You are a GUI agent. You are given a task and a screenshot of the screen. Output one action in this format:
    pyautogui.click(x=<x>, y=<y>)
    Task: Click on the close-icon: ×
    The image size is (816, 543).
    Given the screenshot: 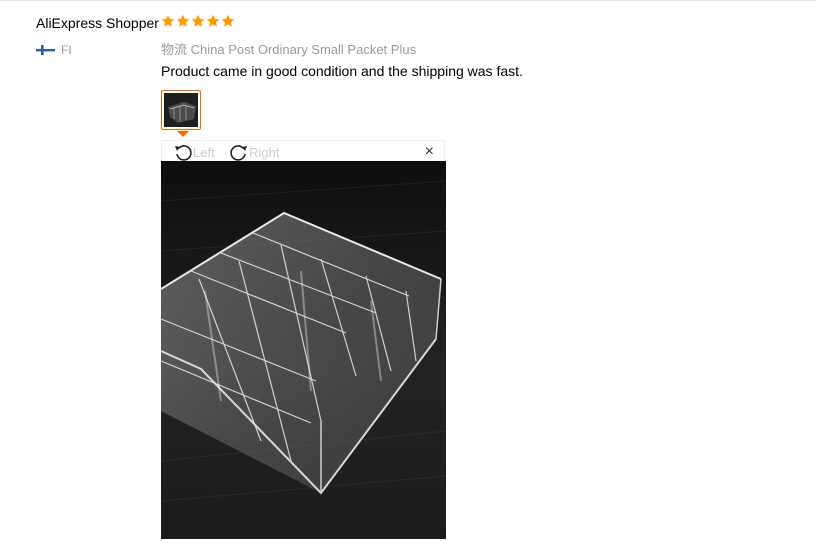 What is the action you would take?
    pyautogui.click(x=429, y=152)
    